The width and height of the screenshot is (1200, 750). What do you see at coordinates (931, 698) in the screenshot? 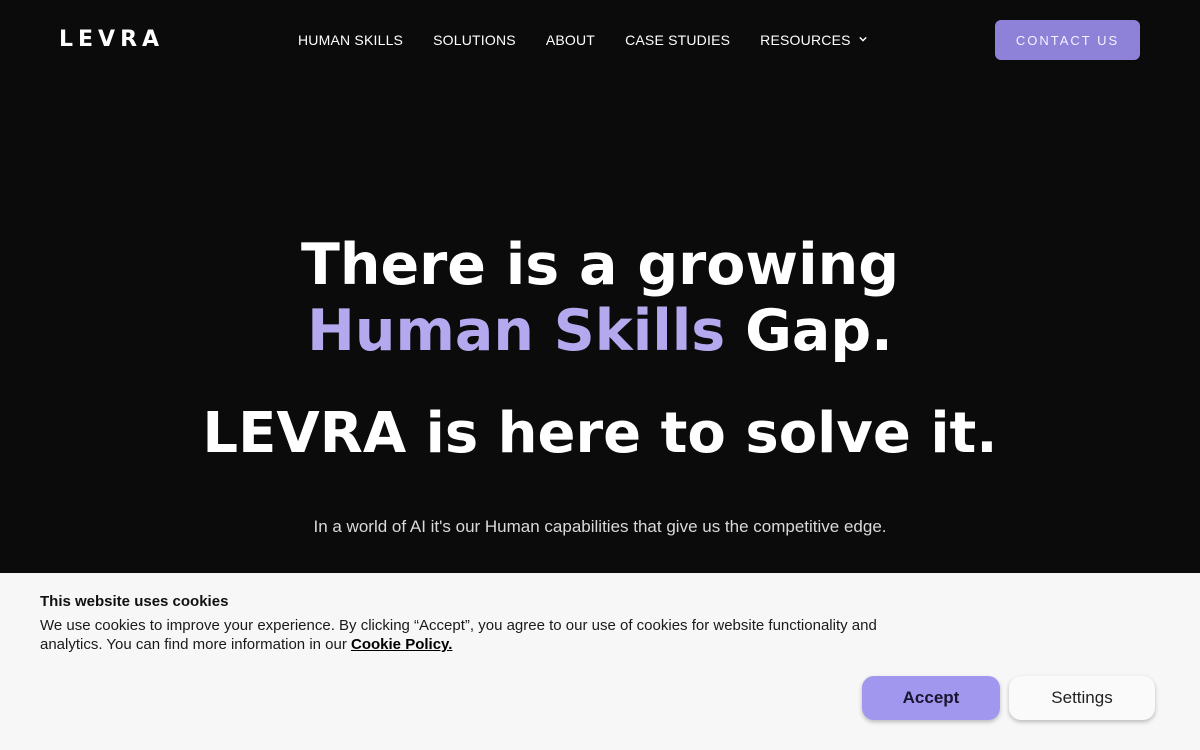
I see `accept-cookies-button: Accept` at bounding box center [931, 698].